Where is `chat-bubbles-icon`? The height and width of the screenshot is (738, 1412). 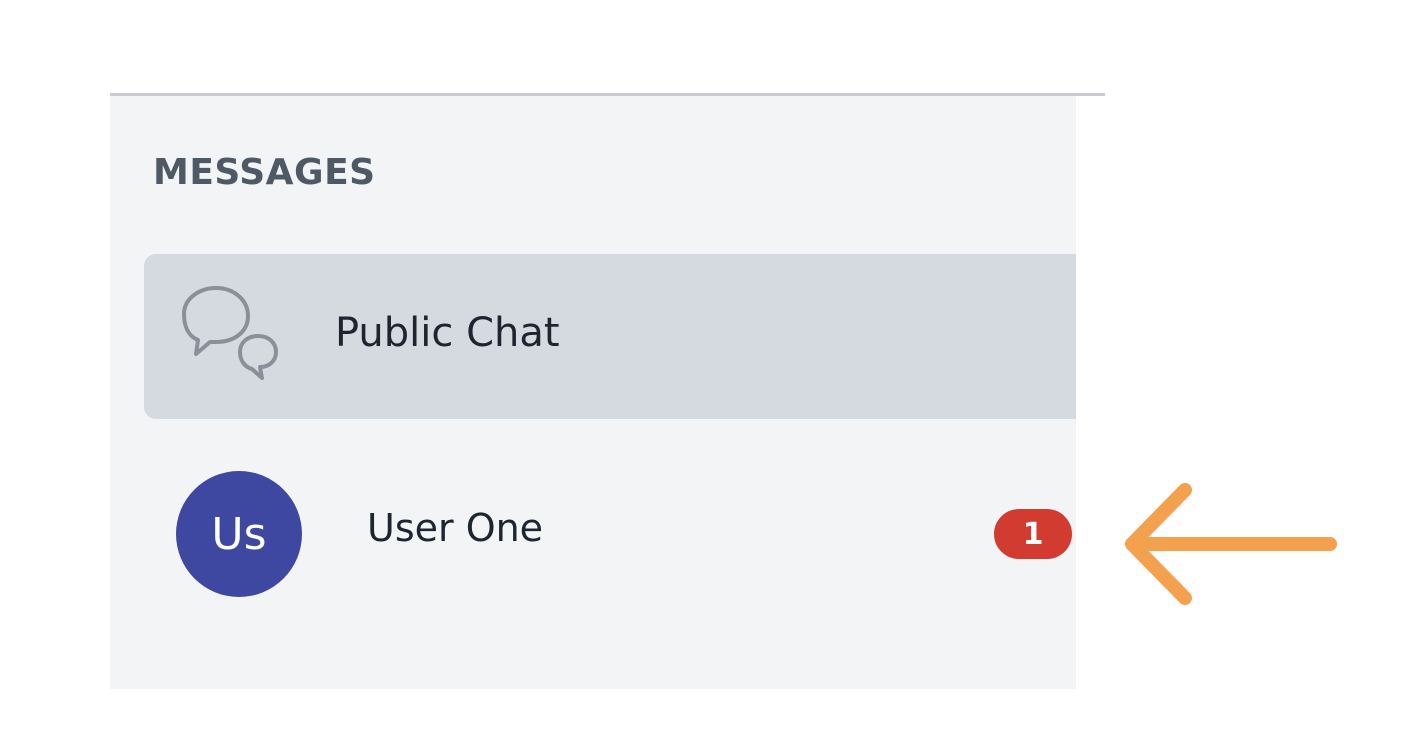 chat-bubbles-icon is located at coordinates (230, 333).